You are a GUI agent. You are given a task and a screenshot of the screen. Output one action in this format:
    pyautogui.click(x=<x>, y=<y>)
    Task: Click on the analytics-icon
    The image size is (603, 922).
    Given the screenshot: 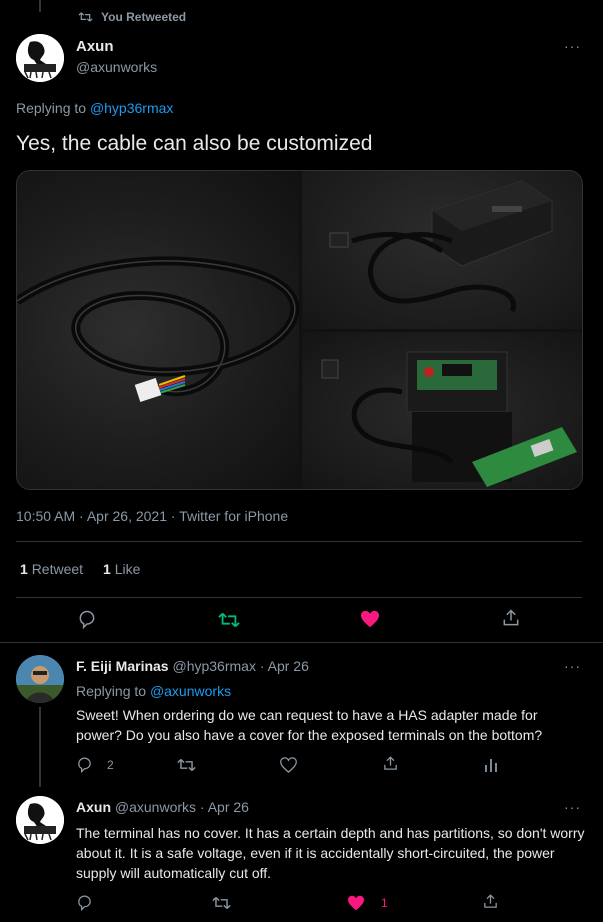 What is the action you would take?
    pyautogui.click(x=491, y=765)
    